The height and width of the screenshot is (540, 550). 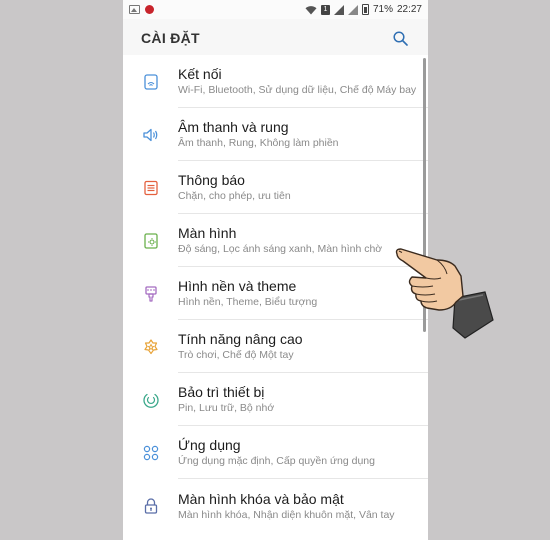 I want to click on item-title: Thông báo, so click(x=211, y=180).